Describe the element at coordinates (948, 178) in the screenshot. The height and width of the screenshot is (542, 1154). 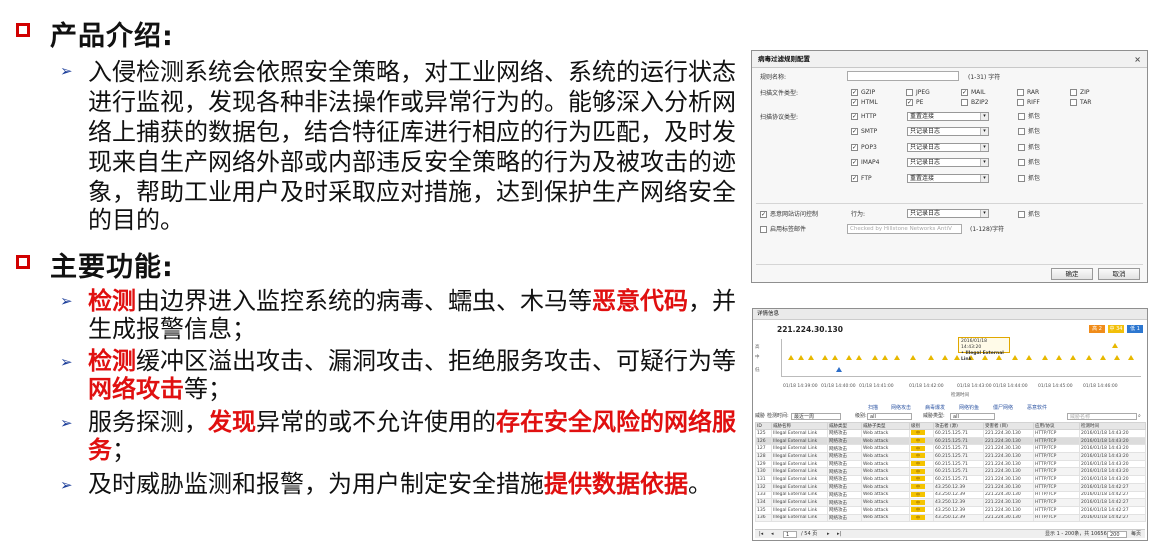
I see `ftp-action-select: 重置连接 ▾` at that location.